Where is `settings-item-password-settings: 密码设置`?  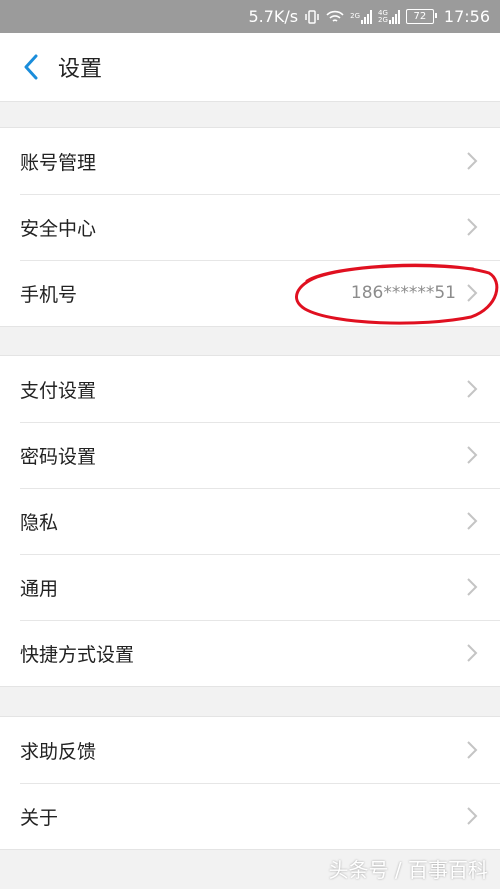 settings-item-password-settings: 密码设置 is located at coordinates (250, 455).